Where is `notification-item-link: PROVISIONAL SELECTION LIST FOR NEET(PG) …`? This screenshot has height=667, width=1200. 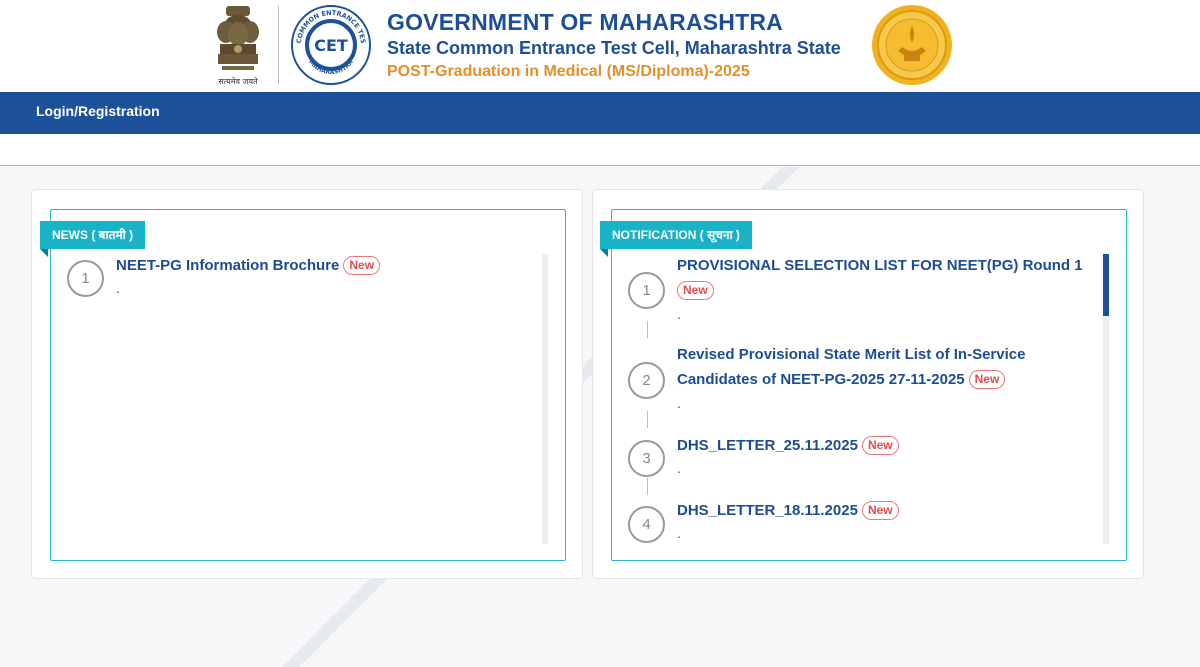 notification-item-link: PROVISIONAL SELECTION LIST FOR NEET(PG) … is located at coordinates (887, 278).